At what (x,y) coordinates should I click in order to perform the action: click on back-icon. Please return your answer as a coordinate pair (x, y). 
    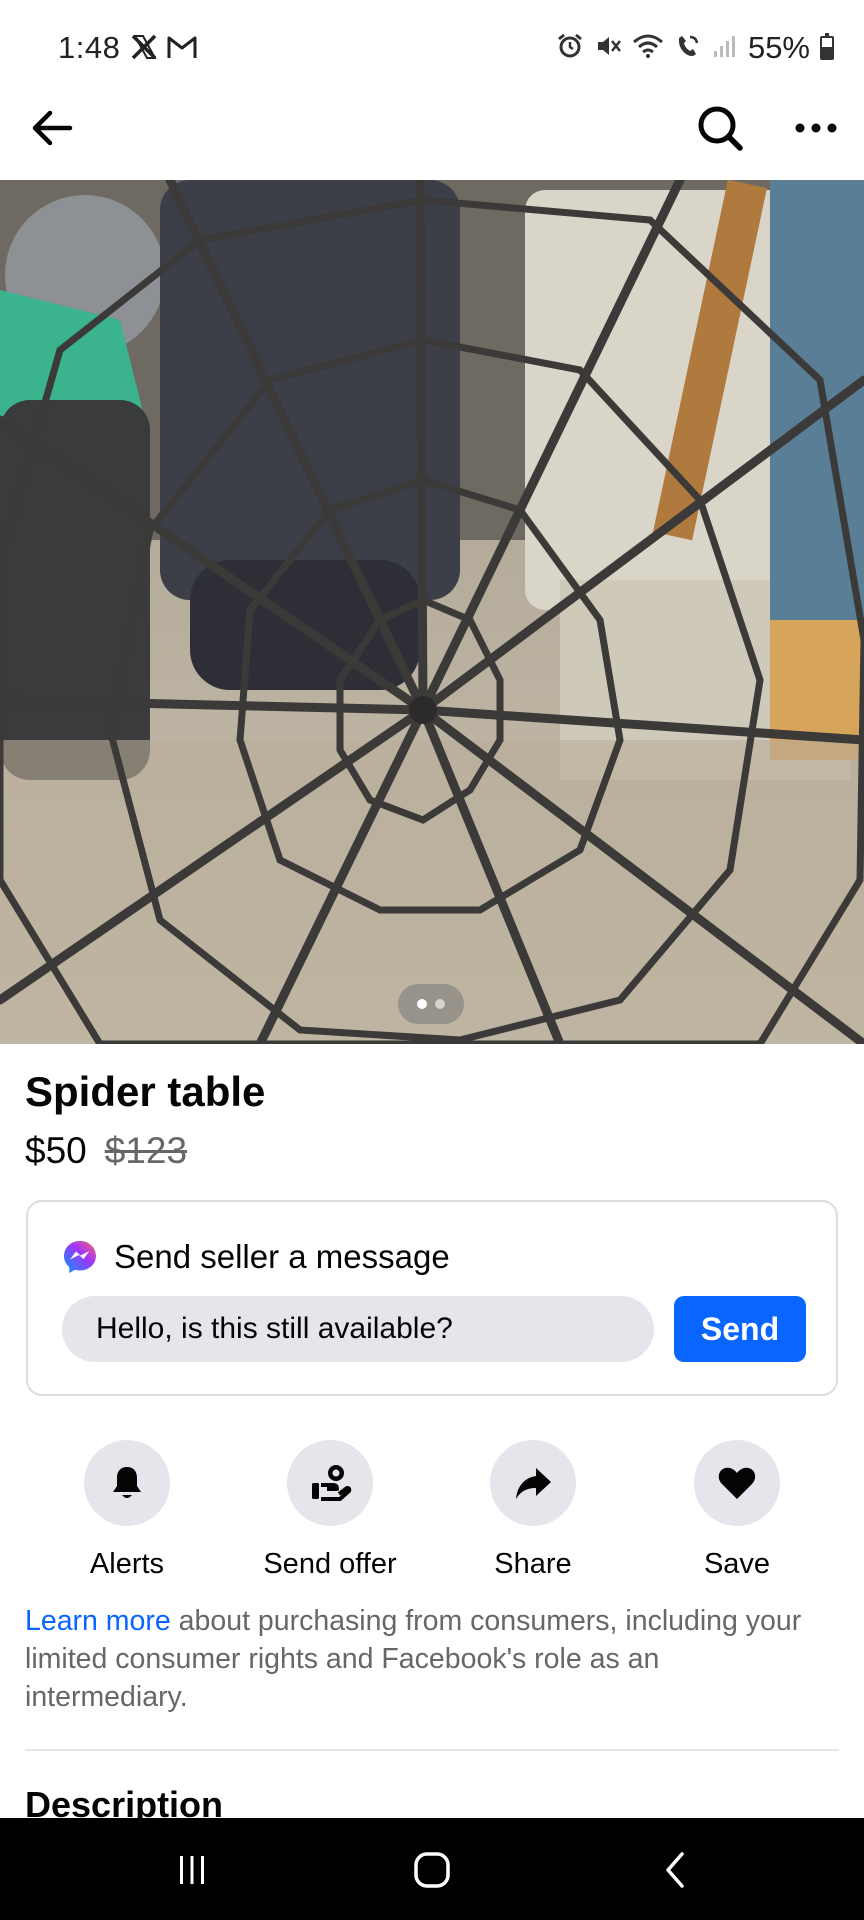
    Looking at the image, I should click on (675, 1870).